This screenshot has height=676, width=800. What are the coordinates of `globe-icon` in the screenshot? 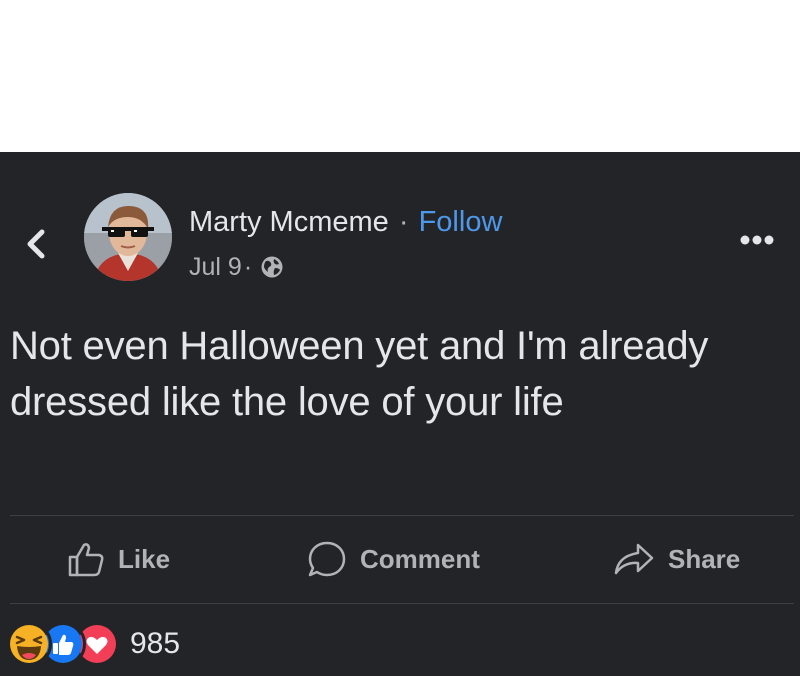 It's located at (272, 267).